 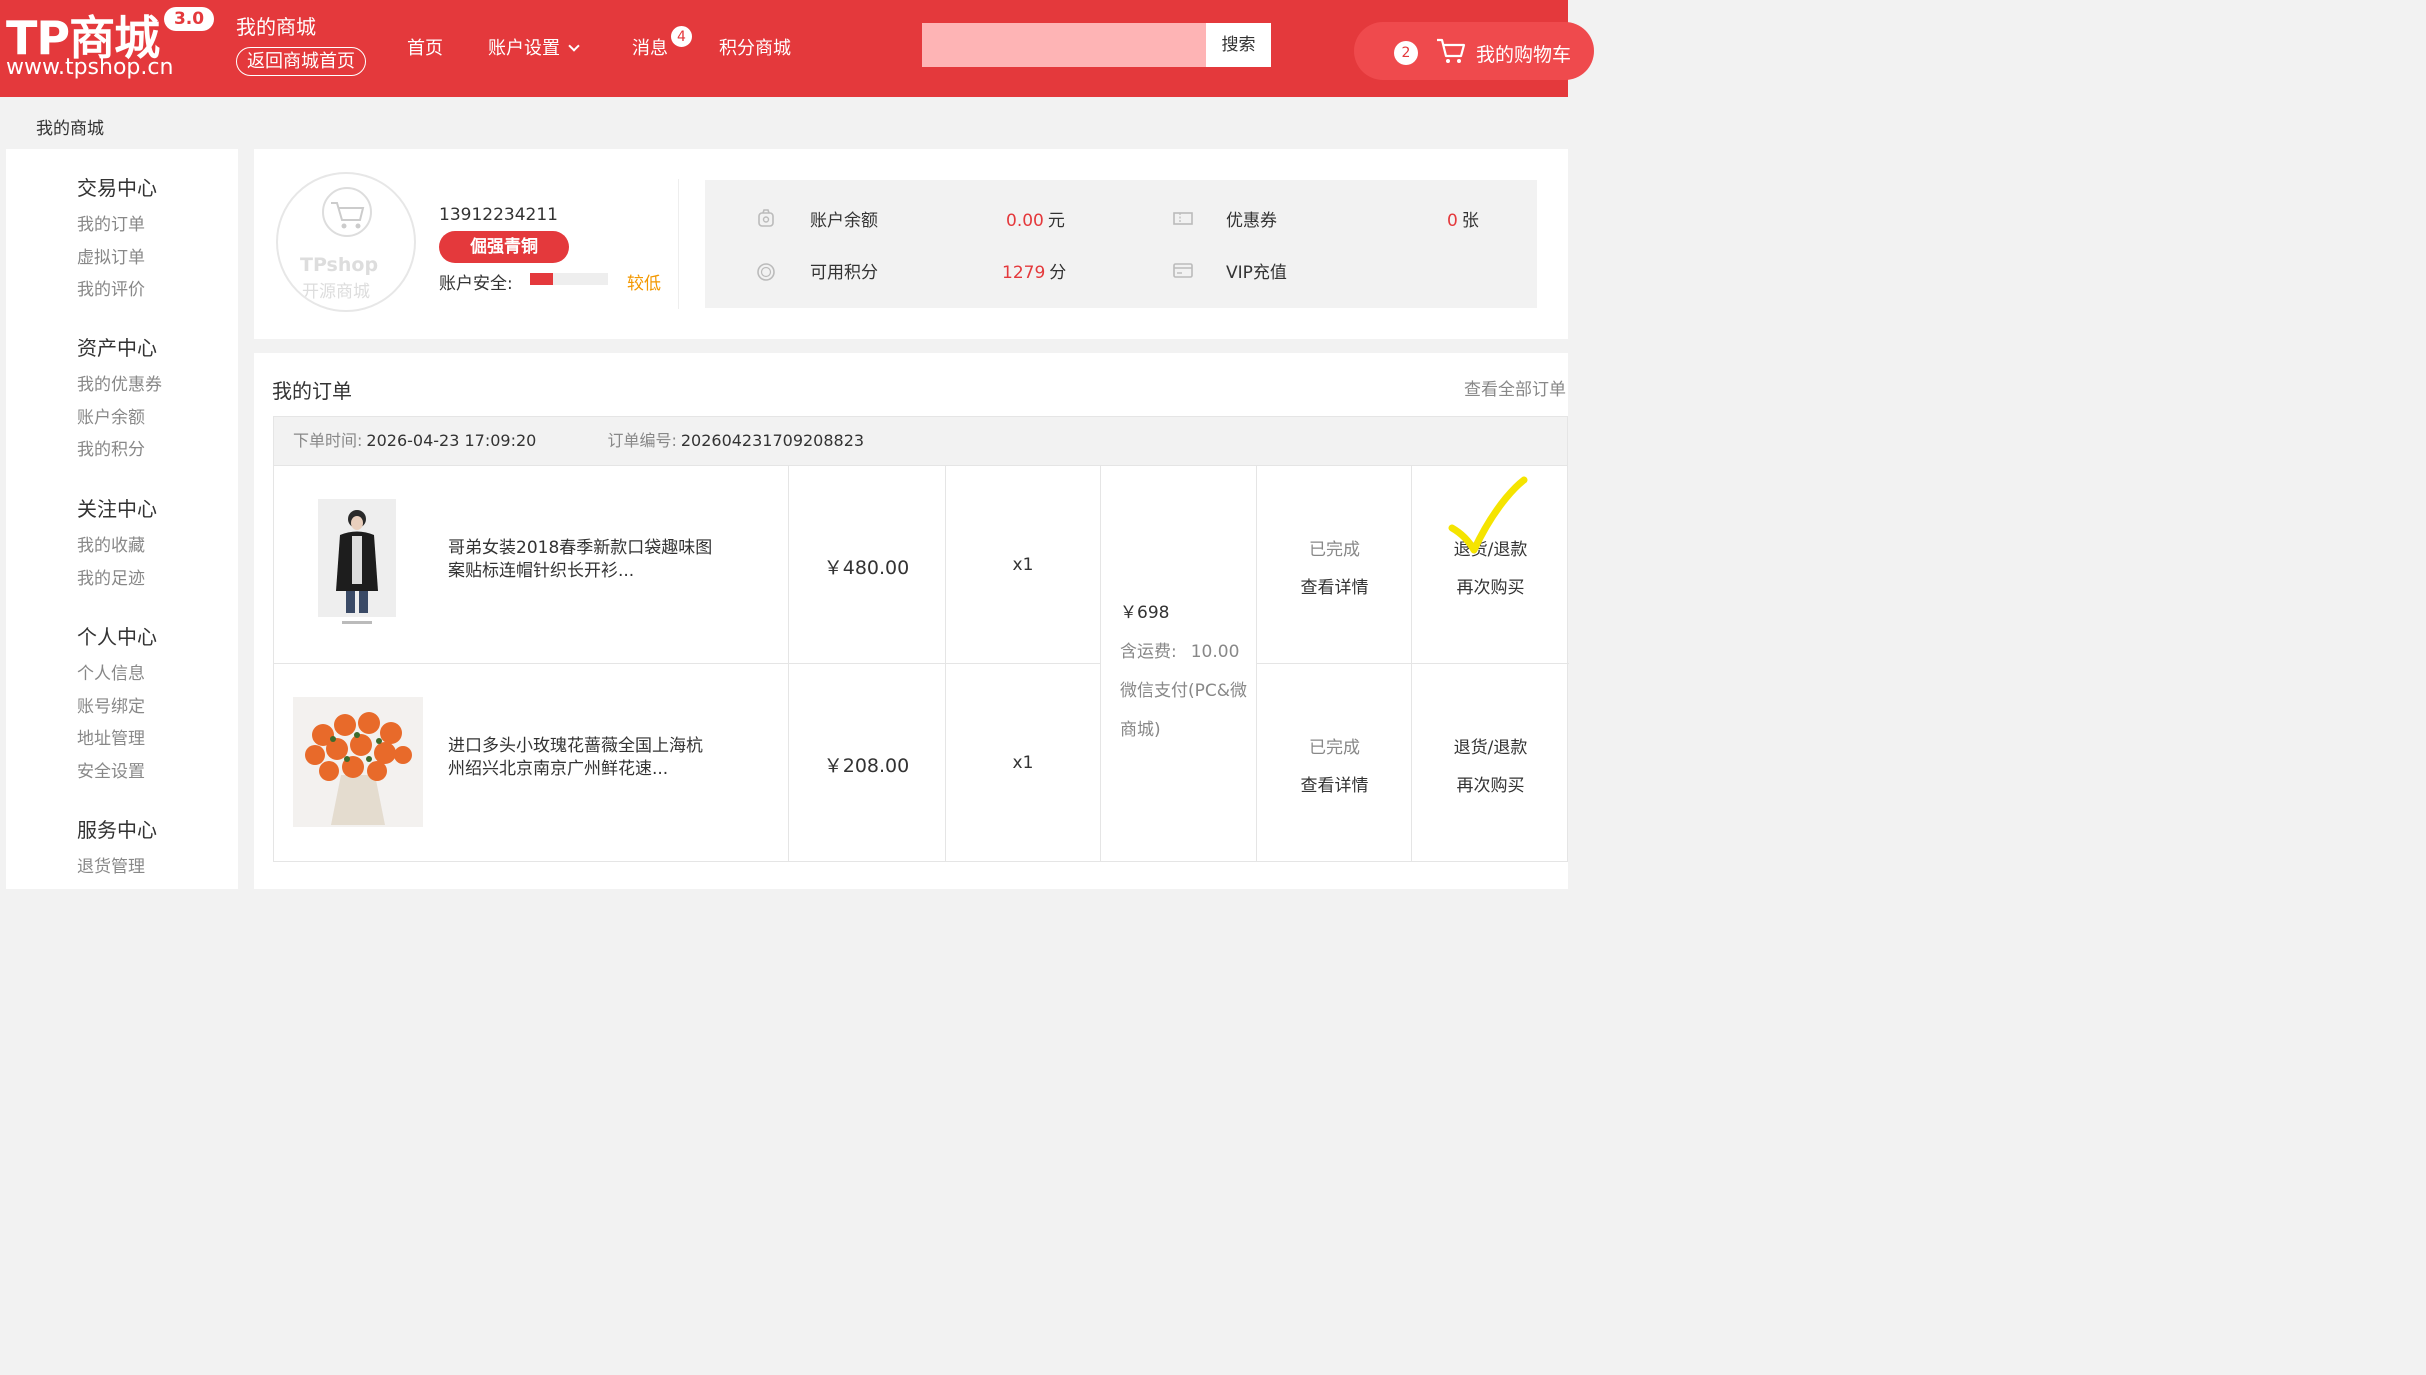 What do you see at coordinates (1251, 218) in the screenshot?
I see `coupon-label: 优惠券` at bounding box center [1251, 218].